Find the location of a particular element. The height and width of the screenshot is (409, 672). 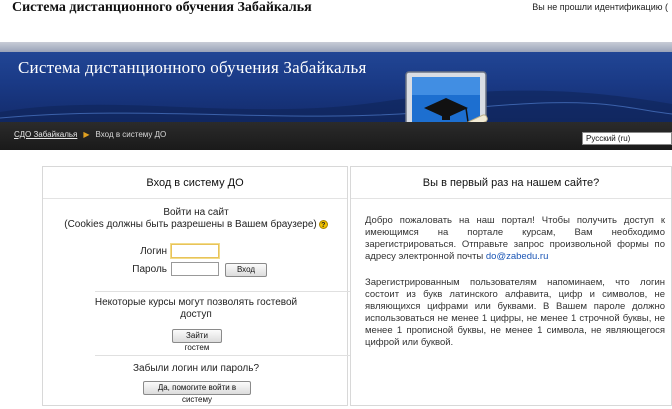

guest-access-text-line1: Некоторые курсы могут позволять гостевой is located at coordinates (196, 302).